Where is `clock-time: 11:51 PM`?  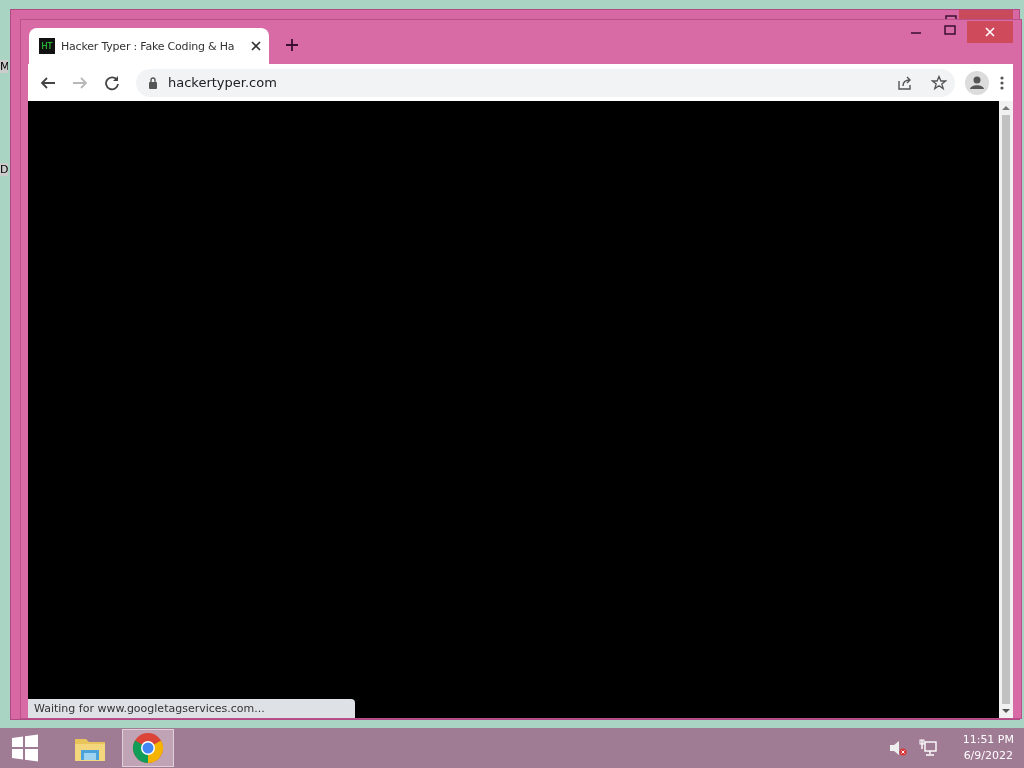 clock-time: 11:51 PM is located at coordinates (988, 740).